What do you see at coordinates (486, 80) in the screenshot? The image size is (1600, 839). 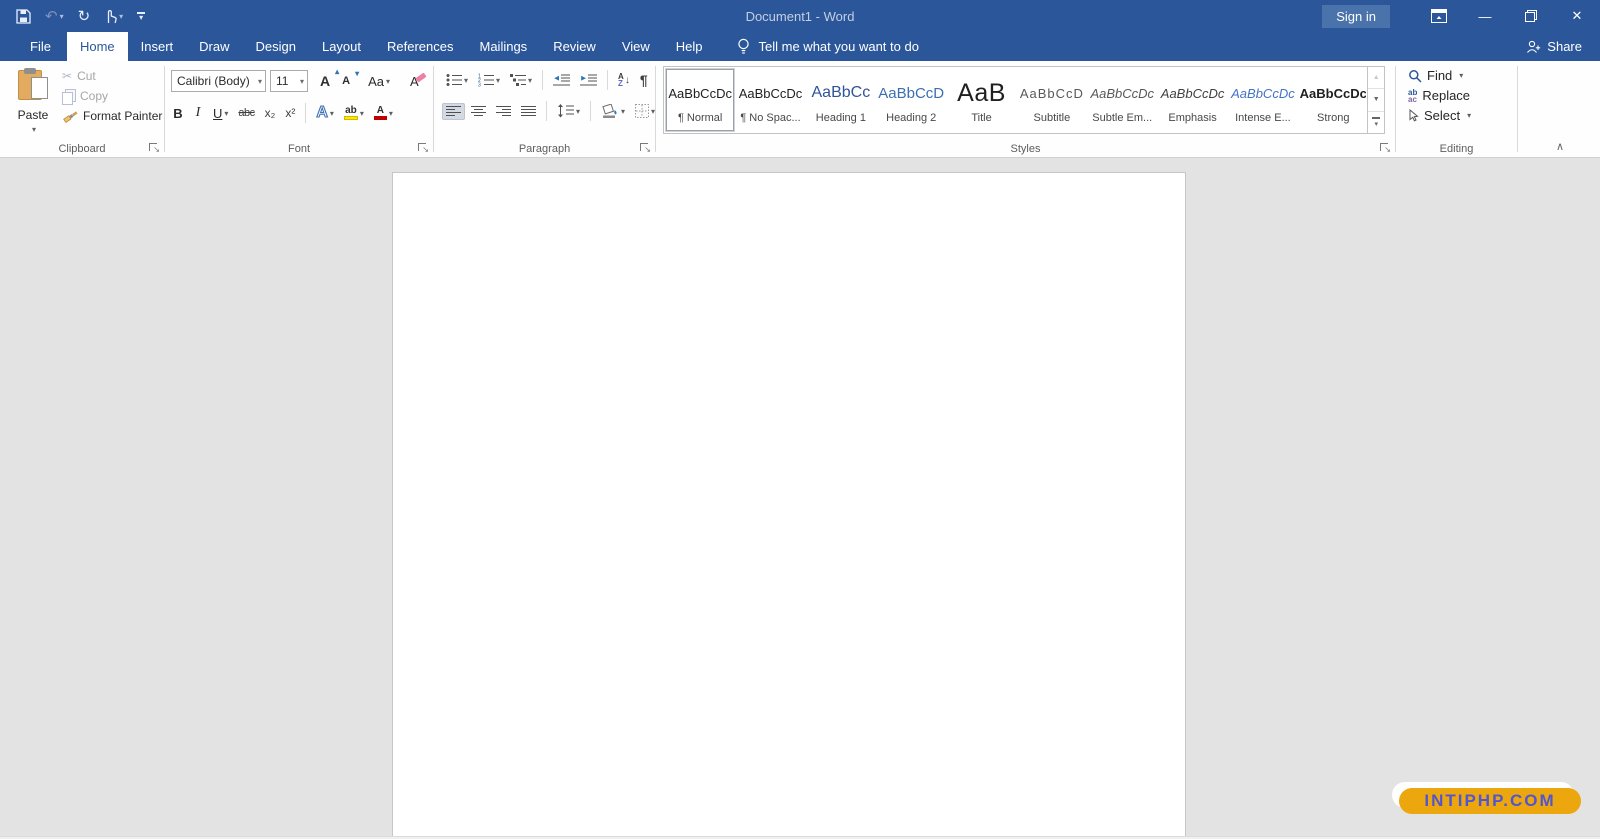 I see `numbering-icon: 123` at bounding box center [486, 80].